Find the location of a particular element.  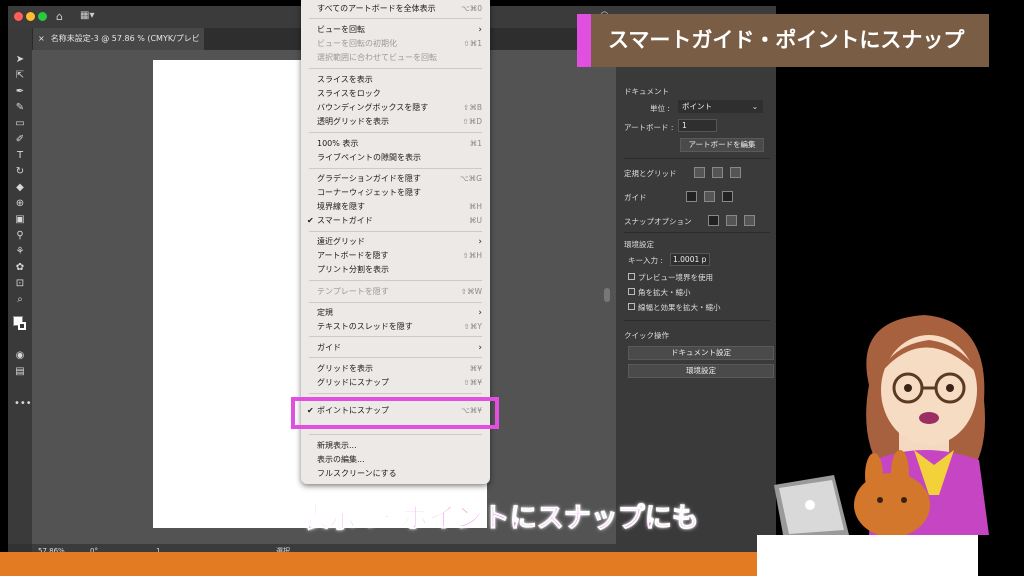

scale-corners-label: 角を拡大・縮小 is located at coordinates (664, 292).